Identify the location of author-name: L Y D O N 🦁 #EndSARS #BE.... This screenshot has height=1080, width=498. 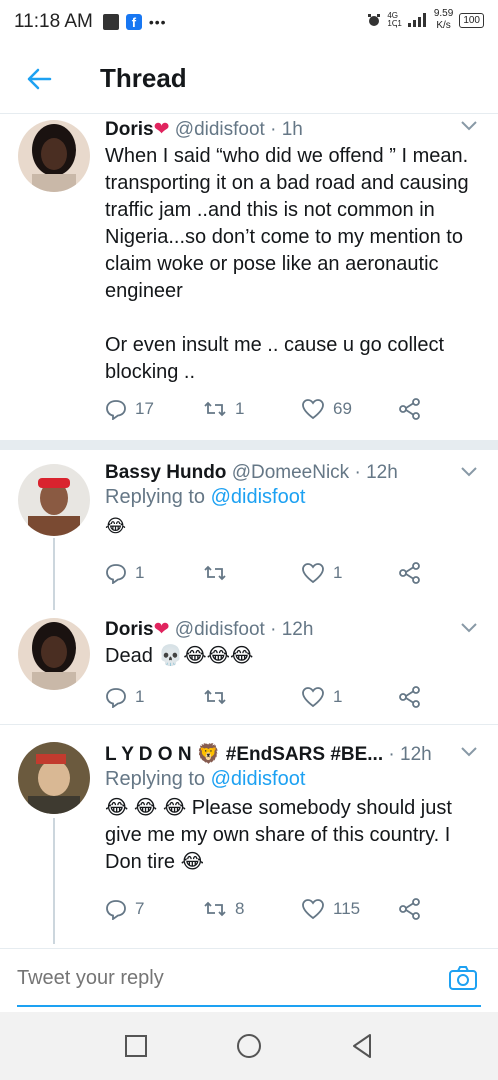
(244, 754).